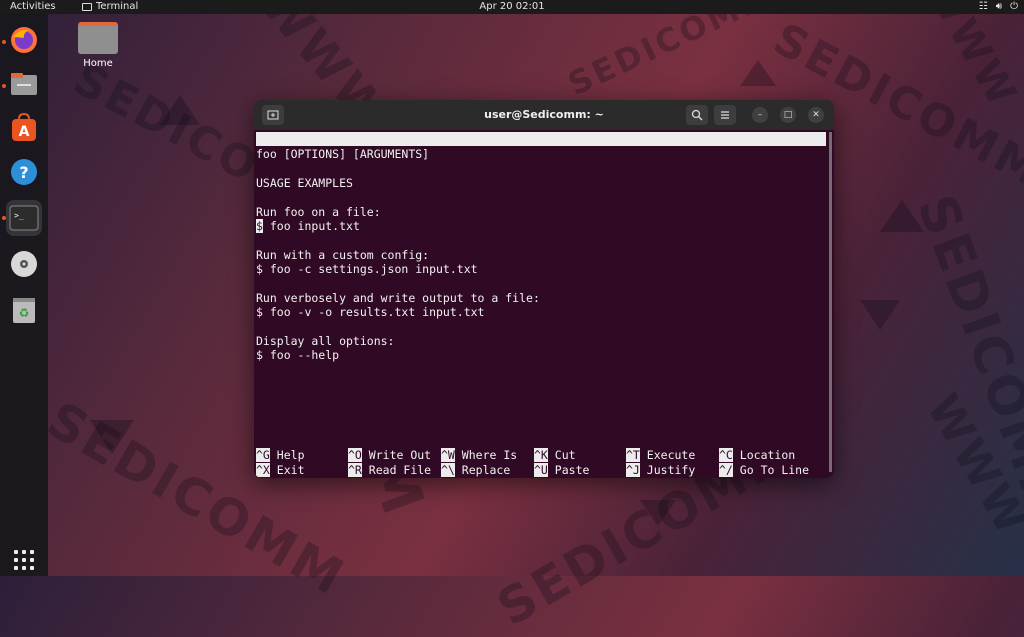 The image size is (1024, 637). Describe the element at coordinates (325, 341) in the screenshot. I see `buffer-line: Display all options:` at that location.